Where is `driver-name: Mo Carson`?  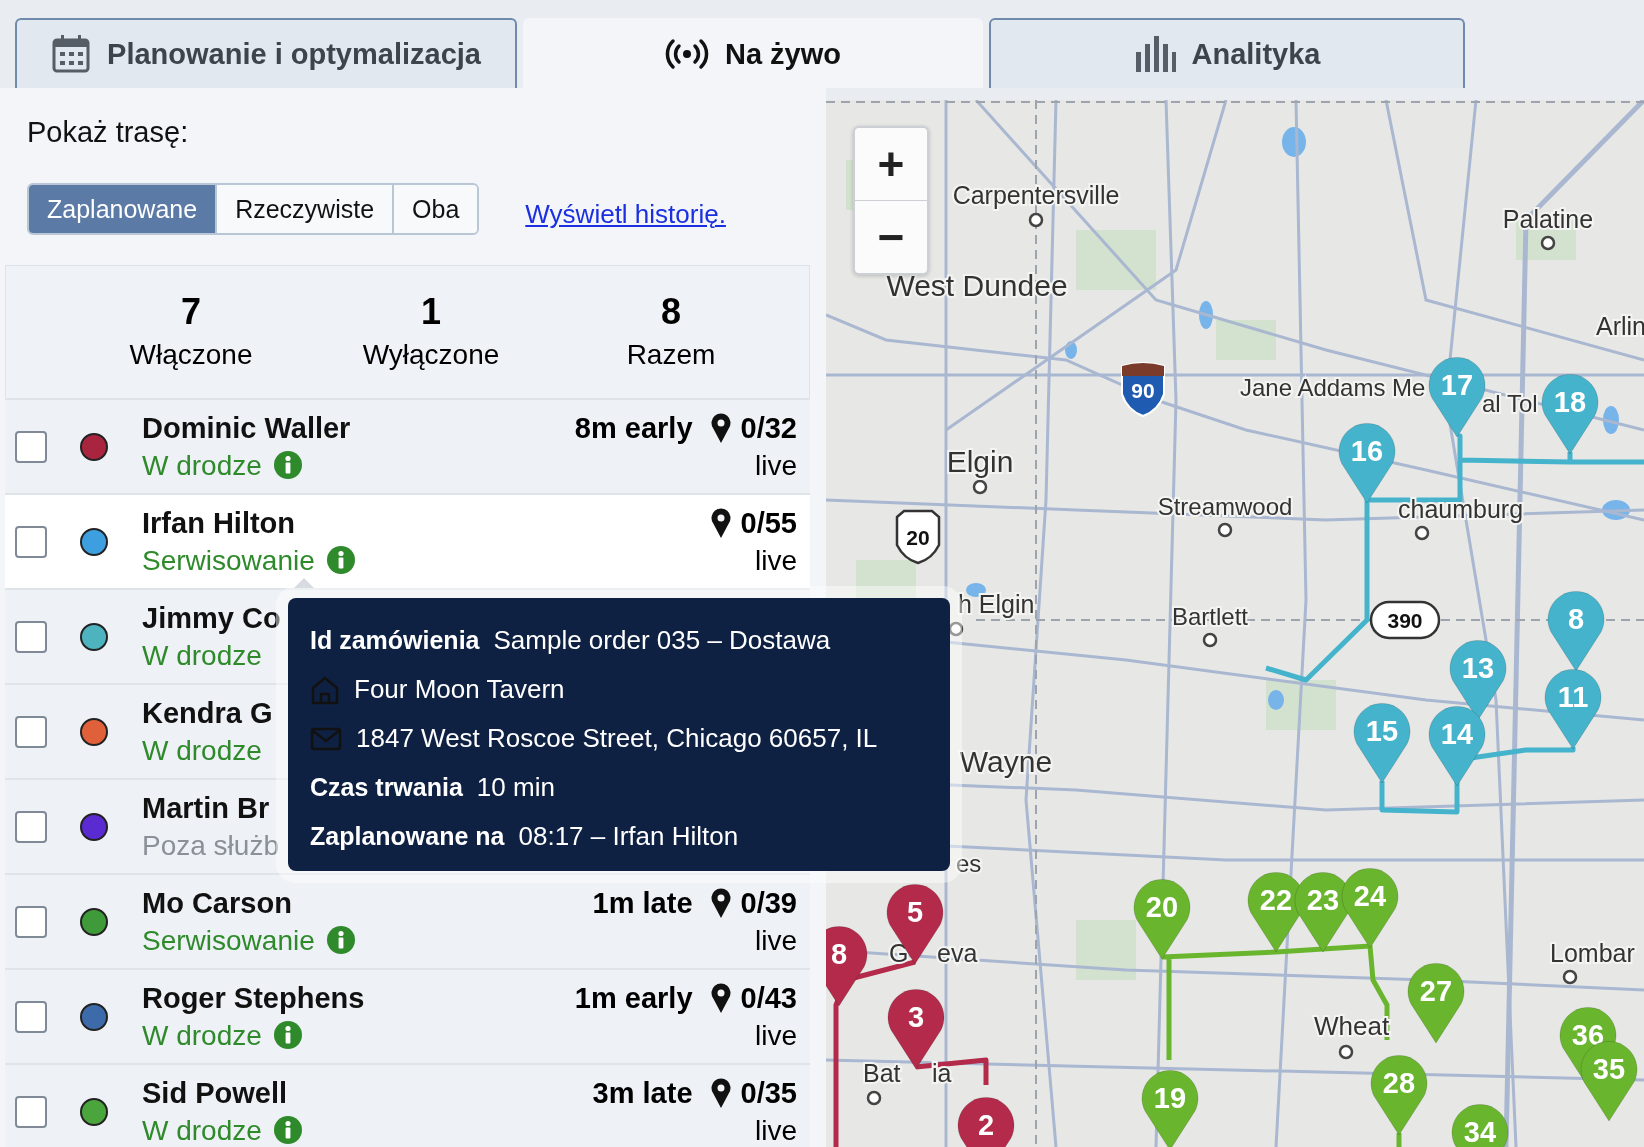 driver-name: Mo Carson is located at coordinates (217, 903).